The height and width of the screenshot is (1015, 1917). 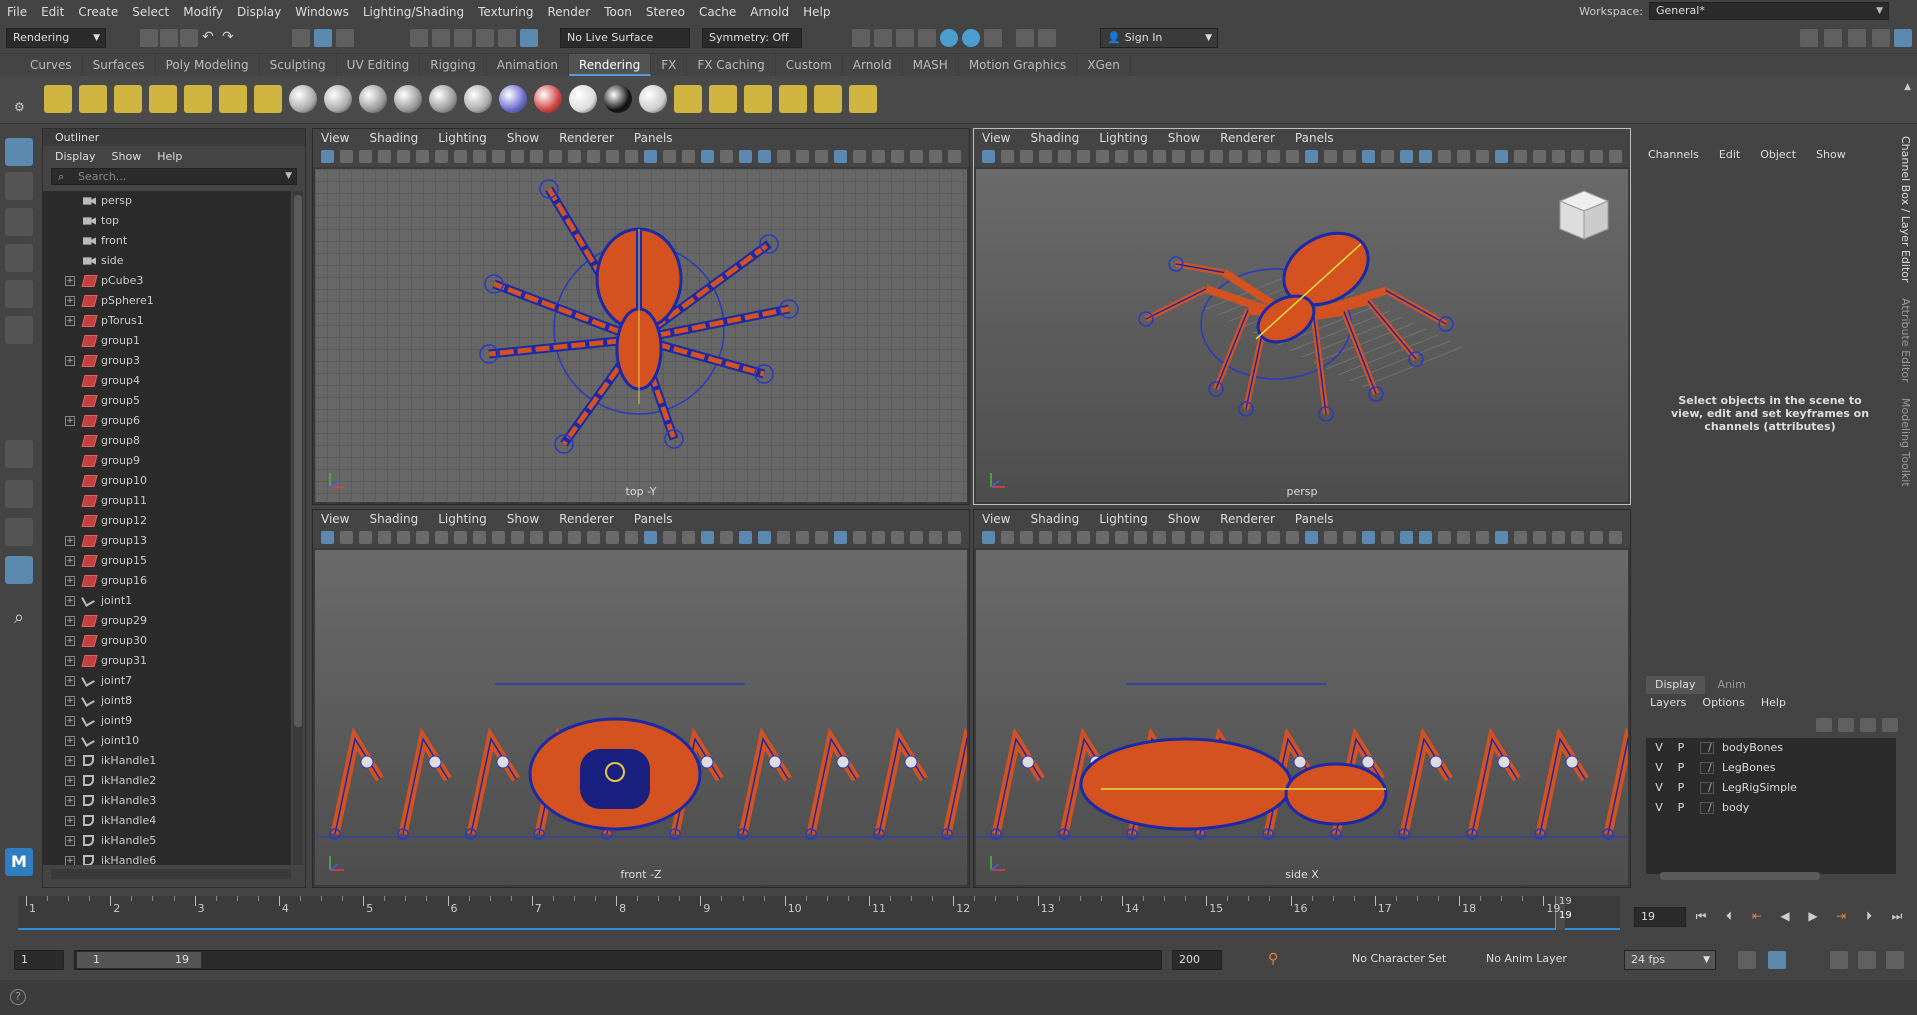 I want to click on shelf-gear-icon: ⚙, so click(x=19, y=107).